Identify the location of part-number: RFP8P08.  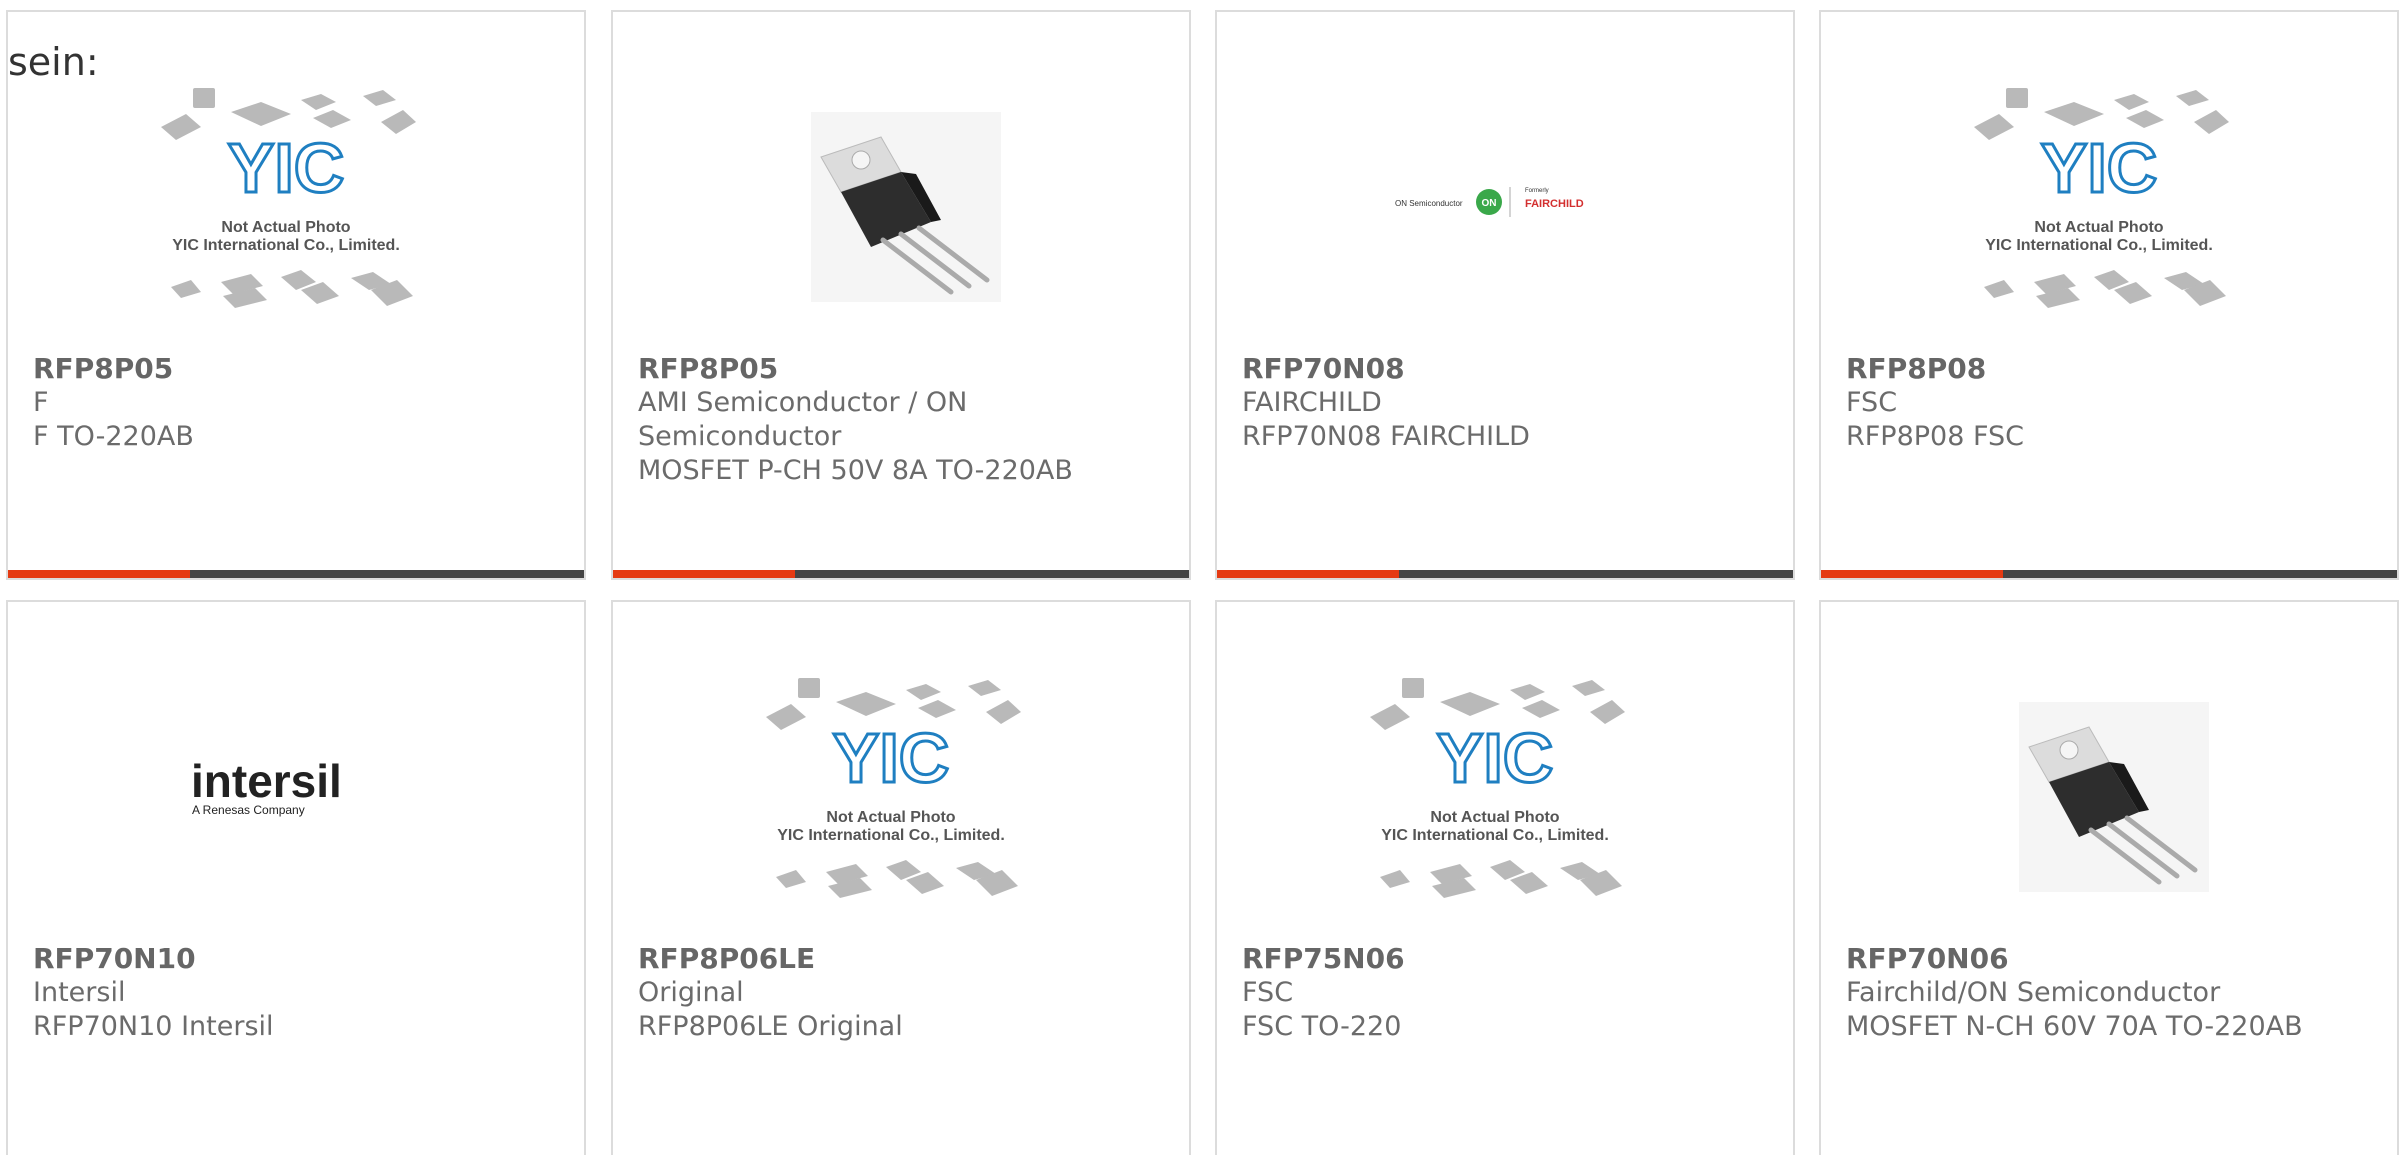
(2101, 369).